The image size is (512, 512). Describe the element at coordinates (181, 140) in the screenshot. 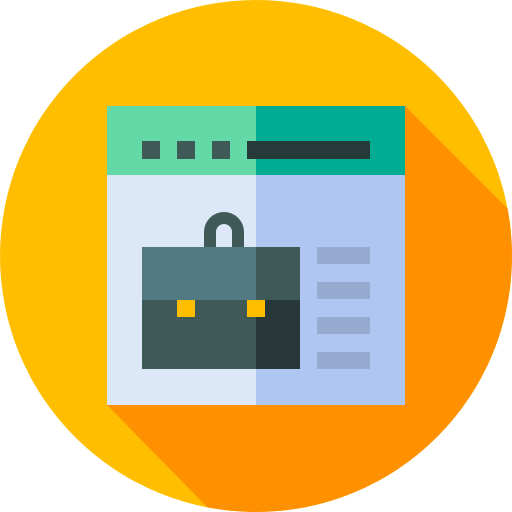

I see `window-header-left` at that location.